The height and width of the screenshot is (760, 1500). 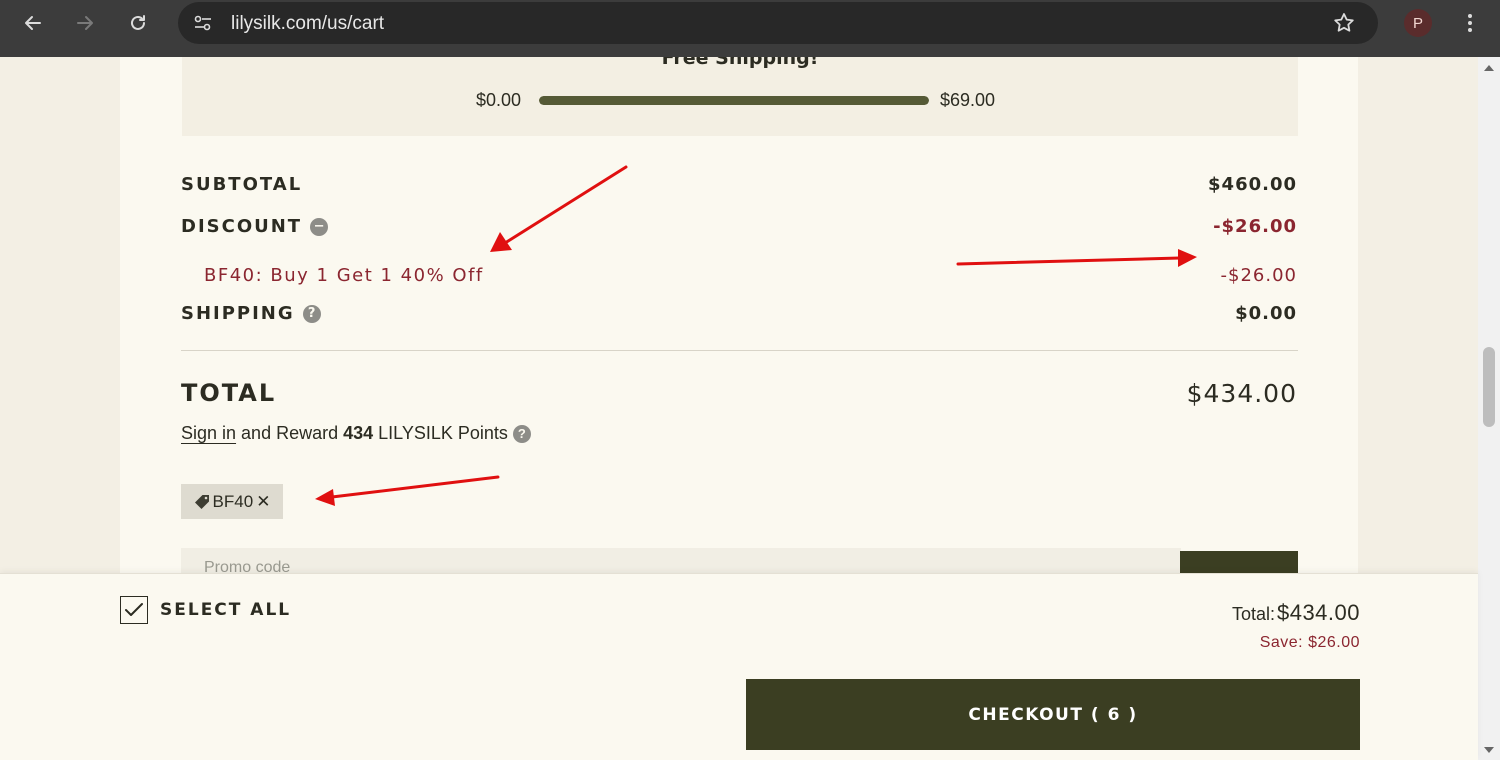 I want to click on forward-button, so click(x=85, y=23).